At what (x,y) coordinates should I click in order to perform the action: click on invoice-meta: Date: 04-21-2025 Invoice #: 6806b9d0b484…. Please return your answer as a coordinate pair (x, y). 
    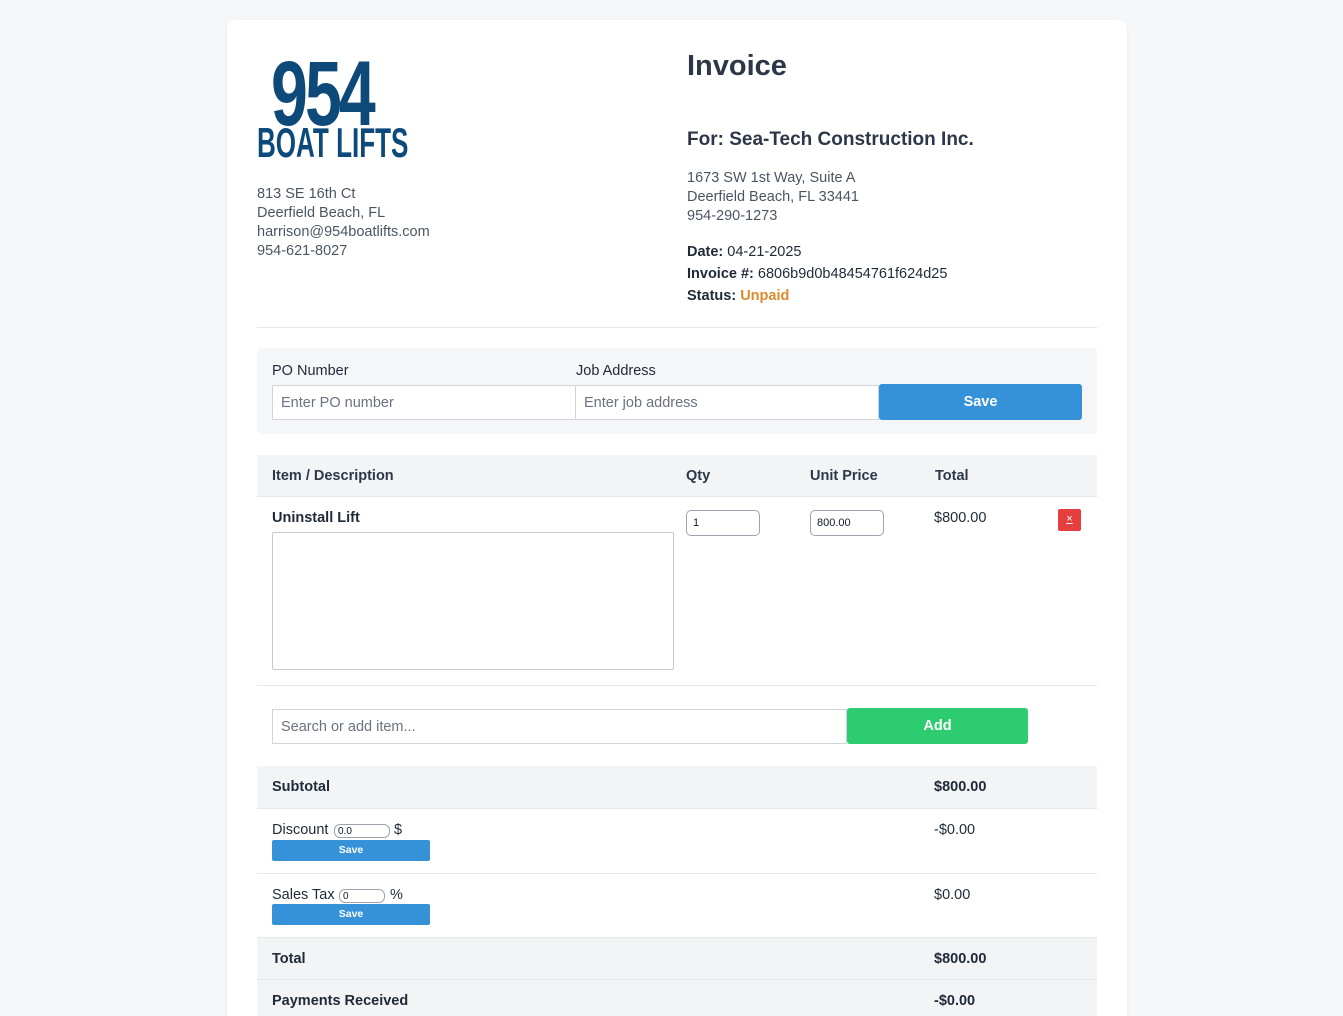
    Looking at the image, I should click on (817, 274).